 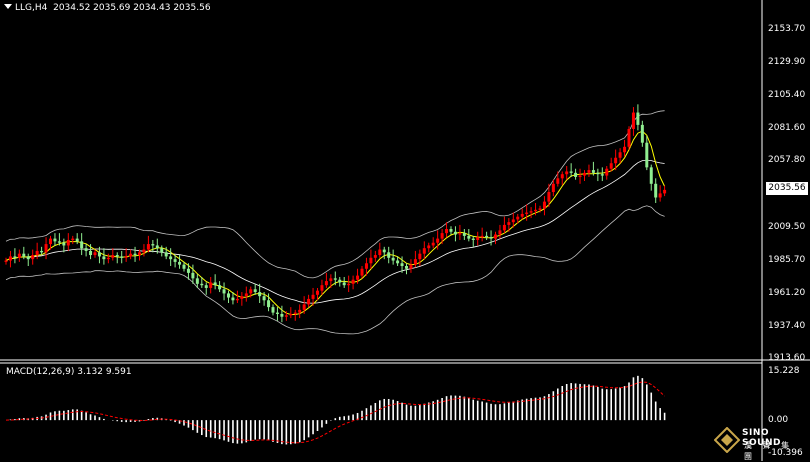 I want to click on macd-signal-line, so click(x=335, y=412).